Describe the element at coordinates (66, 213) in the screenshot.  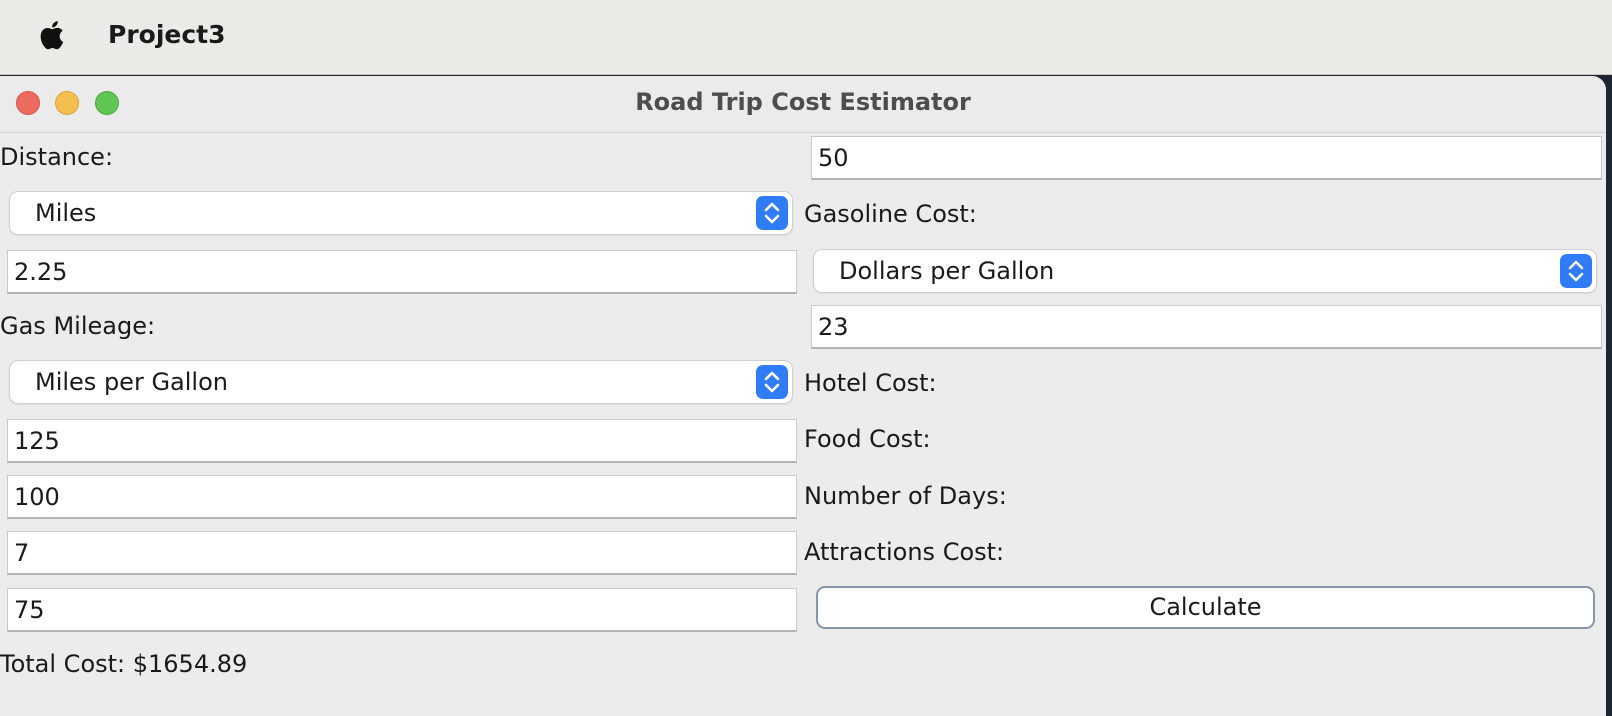
I see `distance-unit-value: Miles` at that location.